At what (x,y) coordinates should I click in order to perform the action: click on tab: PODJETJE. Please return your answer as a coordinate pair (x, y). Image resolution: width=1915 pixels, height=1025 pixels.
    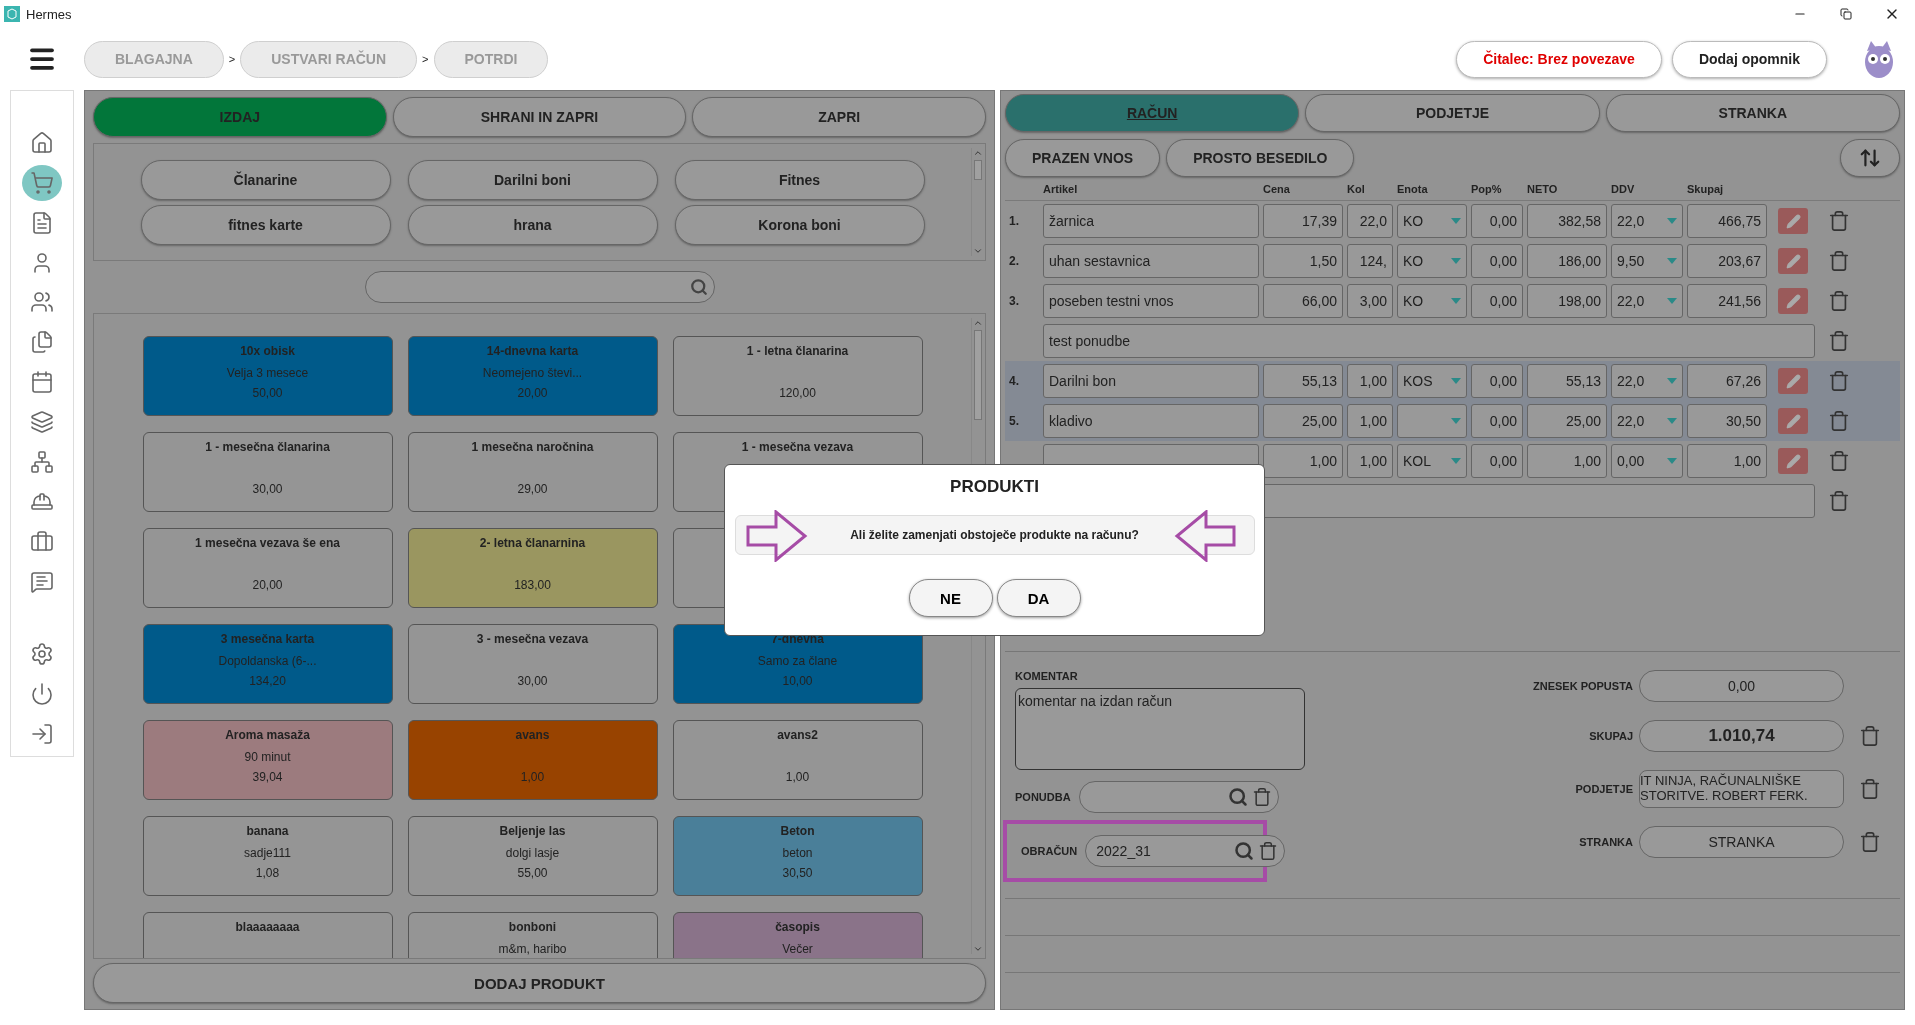
    Looking at the image, I should click on (1452, 113).